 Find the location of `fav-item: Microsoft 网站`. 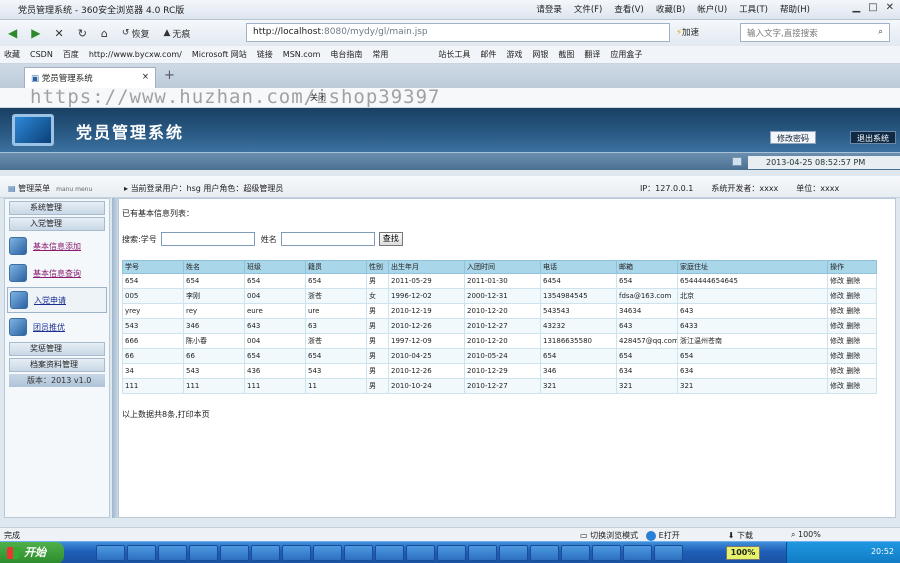

fav-item: Microsoft 网站 is located at coordinates (219, 54).